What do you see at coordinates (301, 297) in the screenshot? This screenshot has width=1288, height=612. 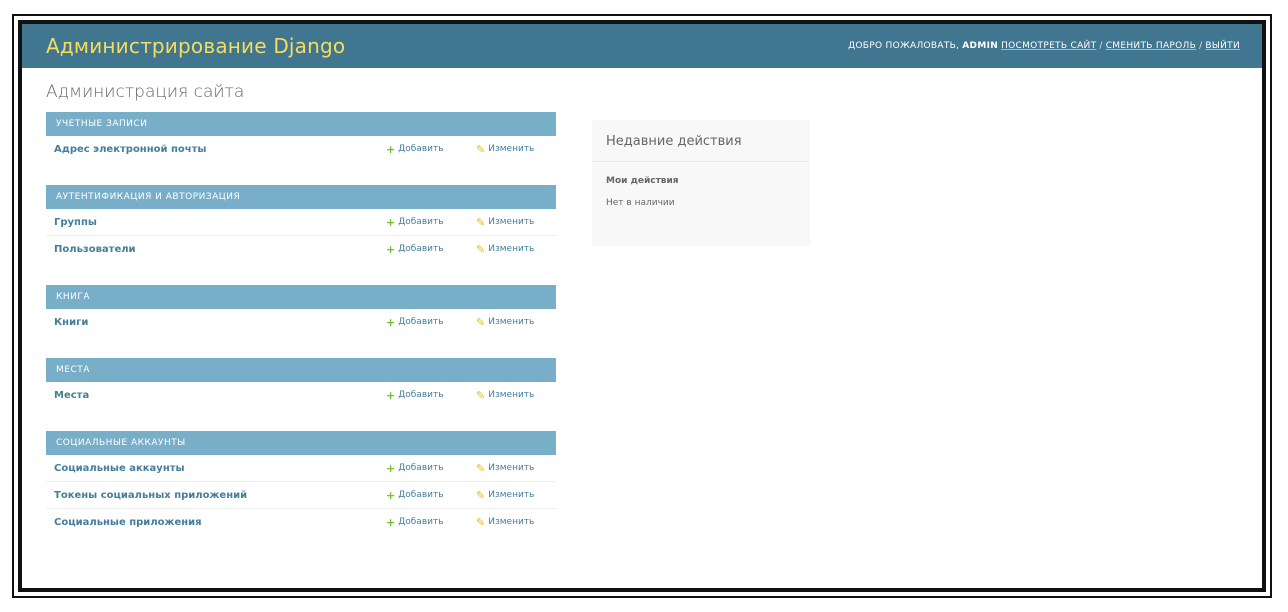 I see `app-caption: Книга` at bounding box center [301, 297].